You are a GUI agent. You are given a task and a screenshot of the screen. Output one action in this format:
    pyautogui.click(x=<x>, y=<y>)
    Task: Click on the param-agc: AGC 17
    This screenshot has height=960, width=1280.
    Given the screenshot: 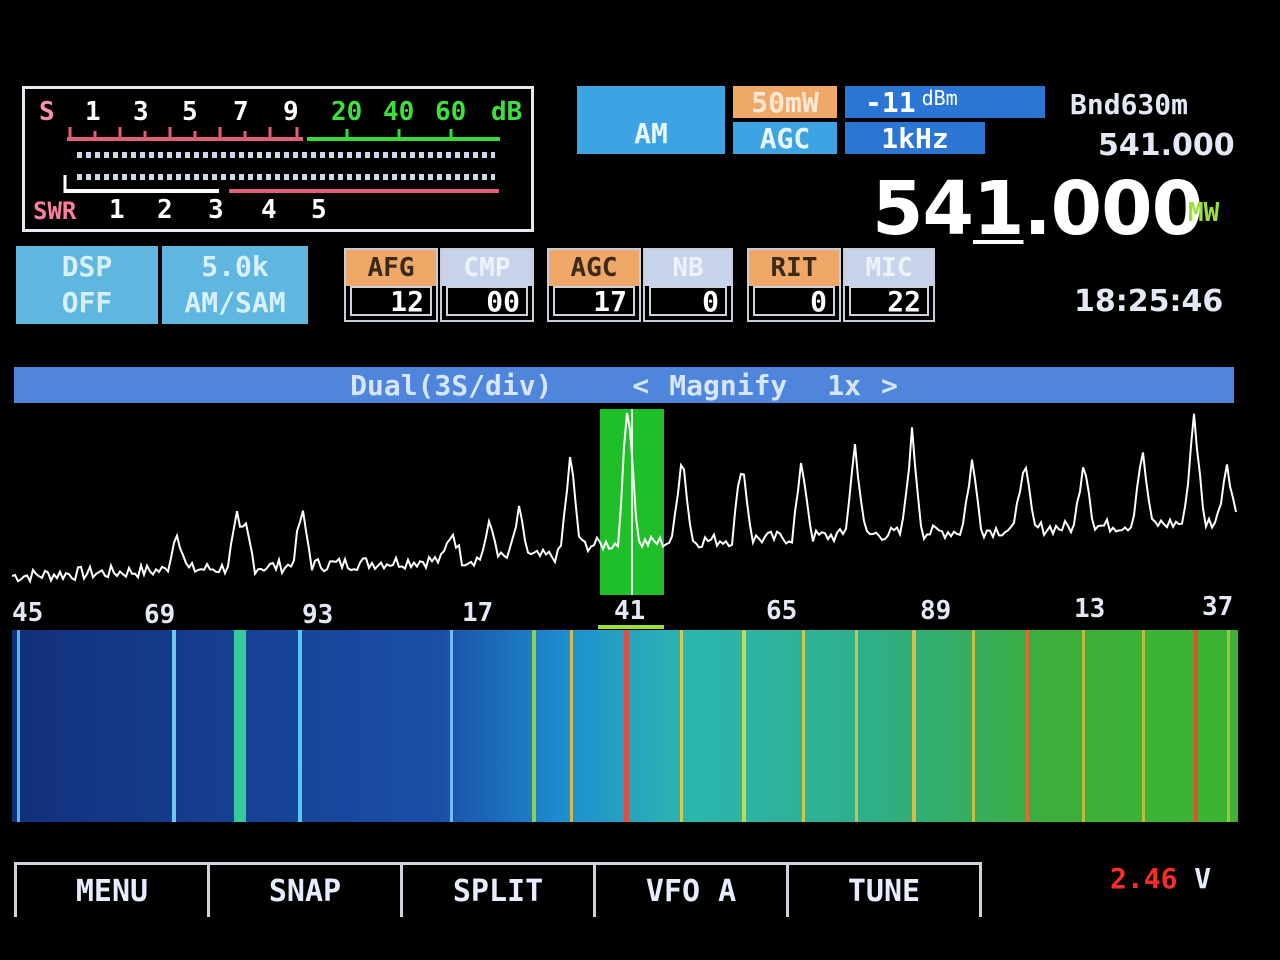 What is the action you would take?
    pyautogui.click(x=594, y=285)
    